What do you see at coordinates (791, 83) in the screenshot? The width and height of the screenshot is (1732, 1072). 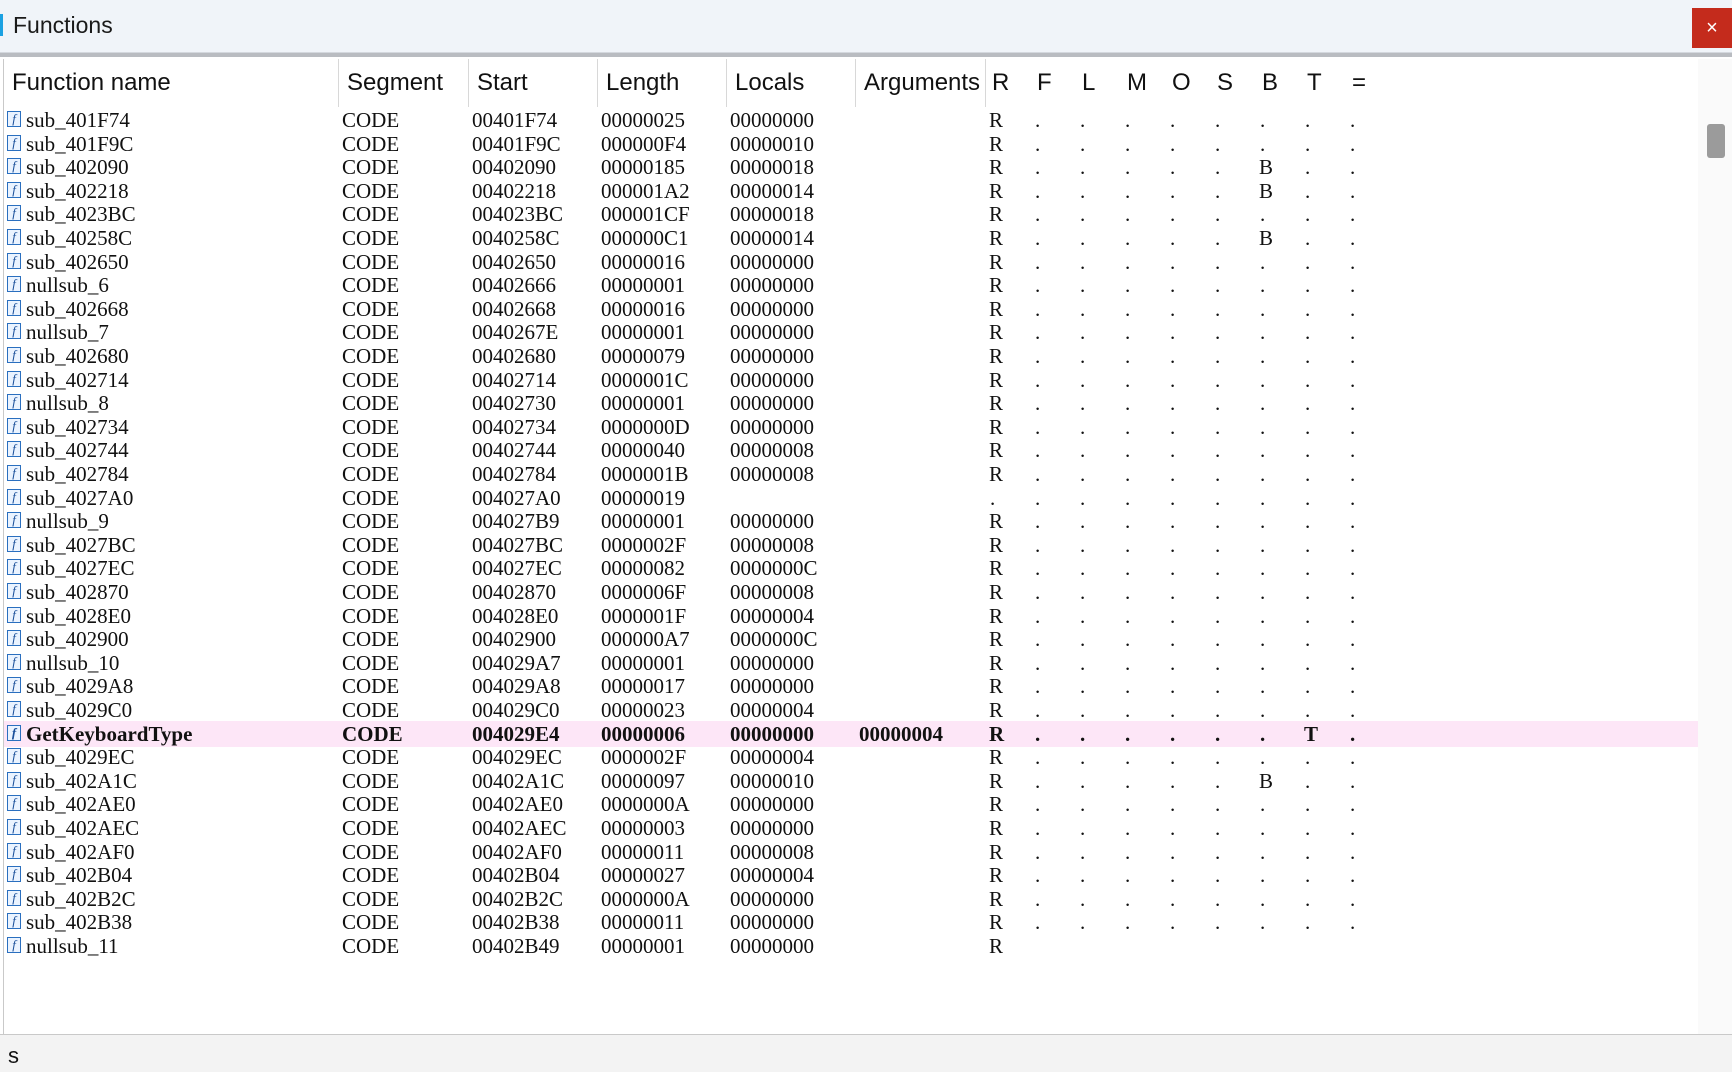 I see `column-header-locals: Locals` at bounding box center [791, 83].